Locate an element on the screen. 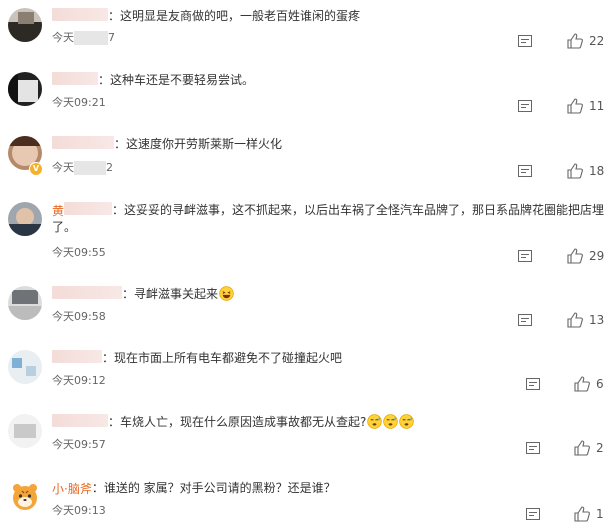 The width and height of the screenshot is (613, 528). comment-line: 小·脑斧：谁送的 家属？对手公司请的黑粉？还是谁？ is located at coordinates (194, 488).